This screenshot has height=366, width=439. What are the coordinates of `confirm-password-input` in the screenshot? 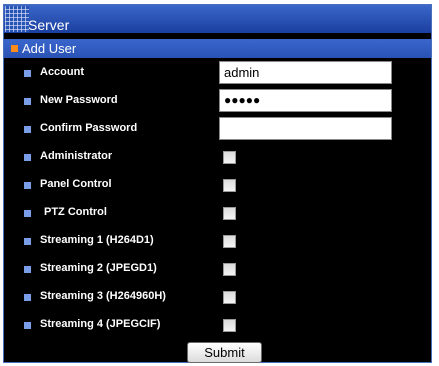 It's located at (305, 128).